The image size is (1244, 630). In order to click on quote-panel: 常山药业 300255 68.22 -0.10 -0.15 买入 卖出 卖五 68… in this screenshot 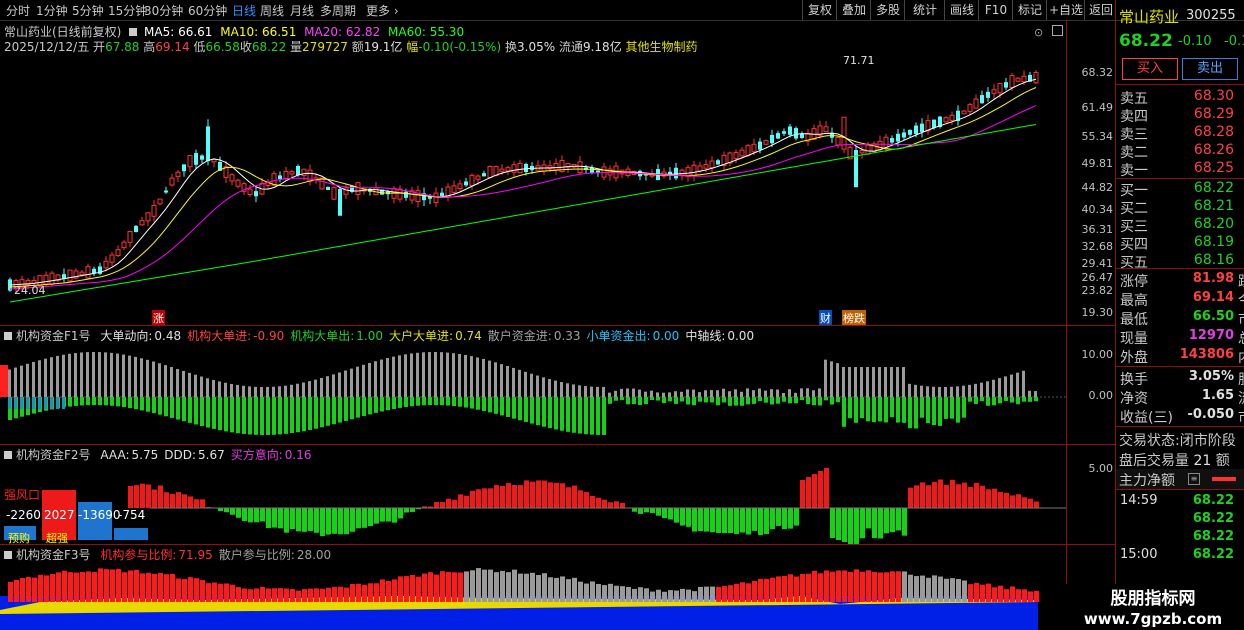, I will do `click(1179, 315)`.